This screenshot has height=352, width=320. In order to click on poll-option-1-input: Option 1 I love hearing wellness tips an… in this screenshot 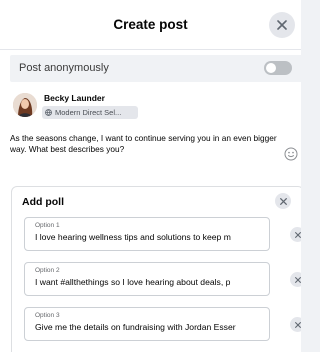, I will do `click(147, 234)`.